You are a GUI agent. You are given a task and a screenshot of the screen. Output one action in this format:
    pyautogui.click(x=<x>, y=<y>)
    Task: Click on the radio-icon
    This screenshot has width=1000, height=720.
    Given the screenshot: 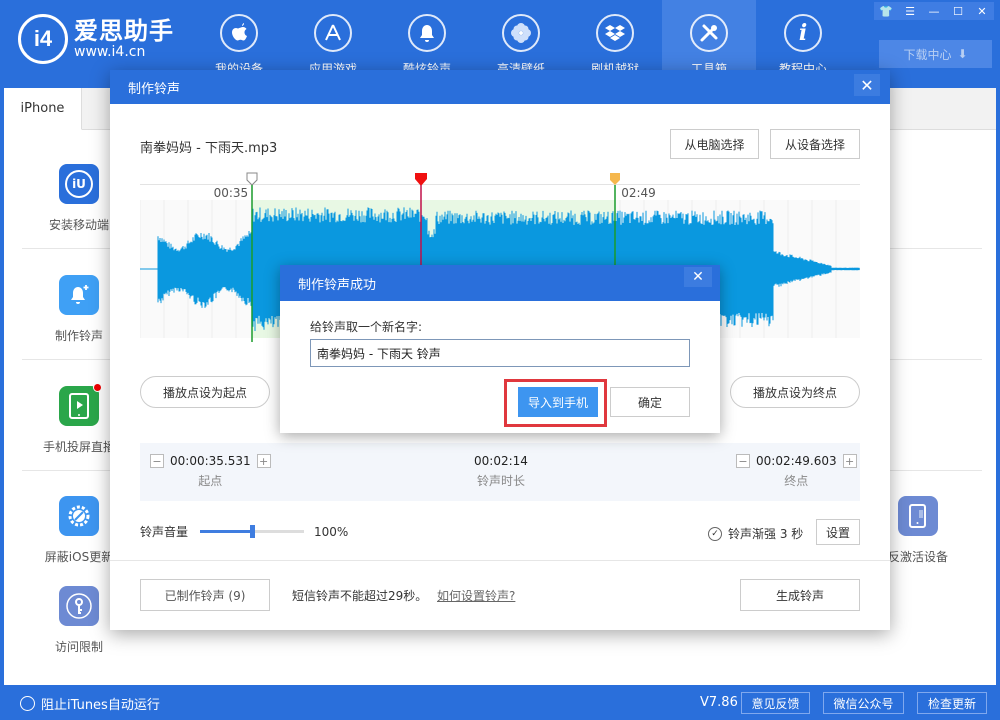 What is the action you would take?
    pyautogui.click(x=27, y=703)
    